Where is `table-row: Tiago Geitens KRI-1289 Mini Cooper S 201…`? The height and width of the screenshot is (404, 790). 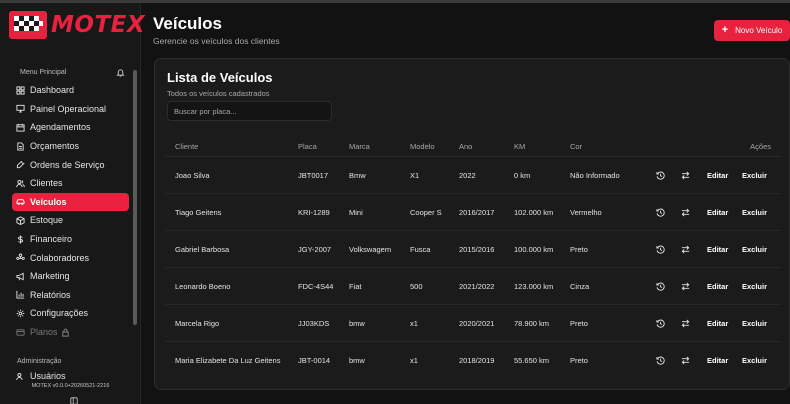 table-row: Tiago Geitens KRI-1289 Mini Cooper S 201… is located at coordinates (473, 212).